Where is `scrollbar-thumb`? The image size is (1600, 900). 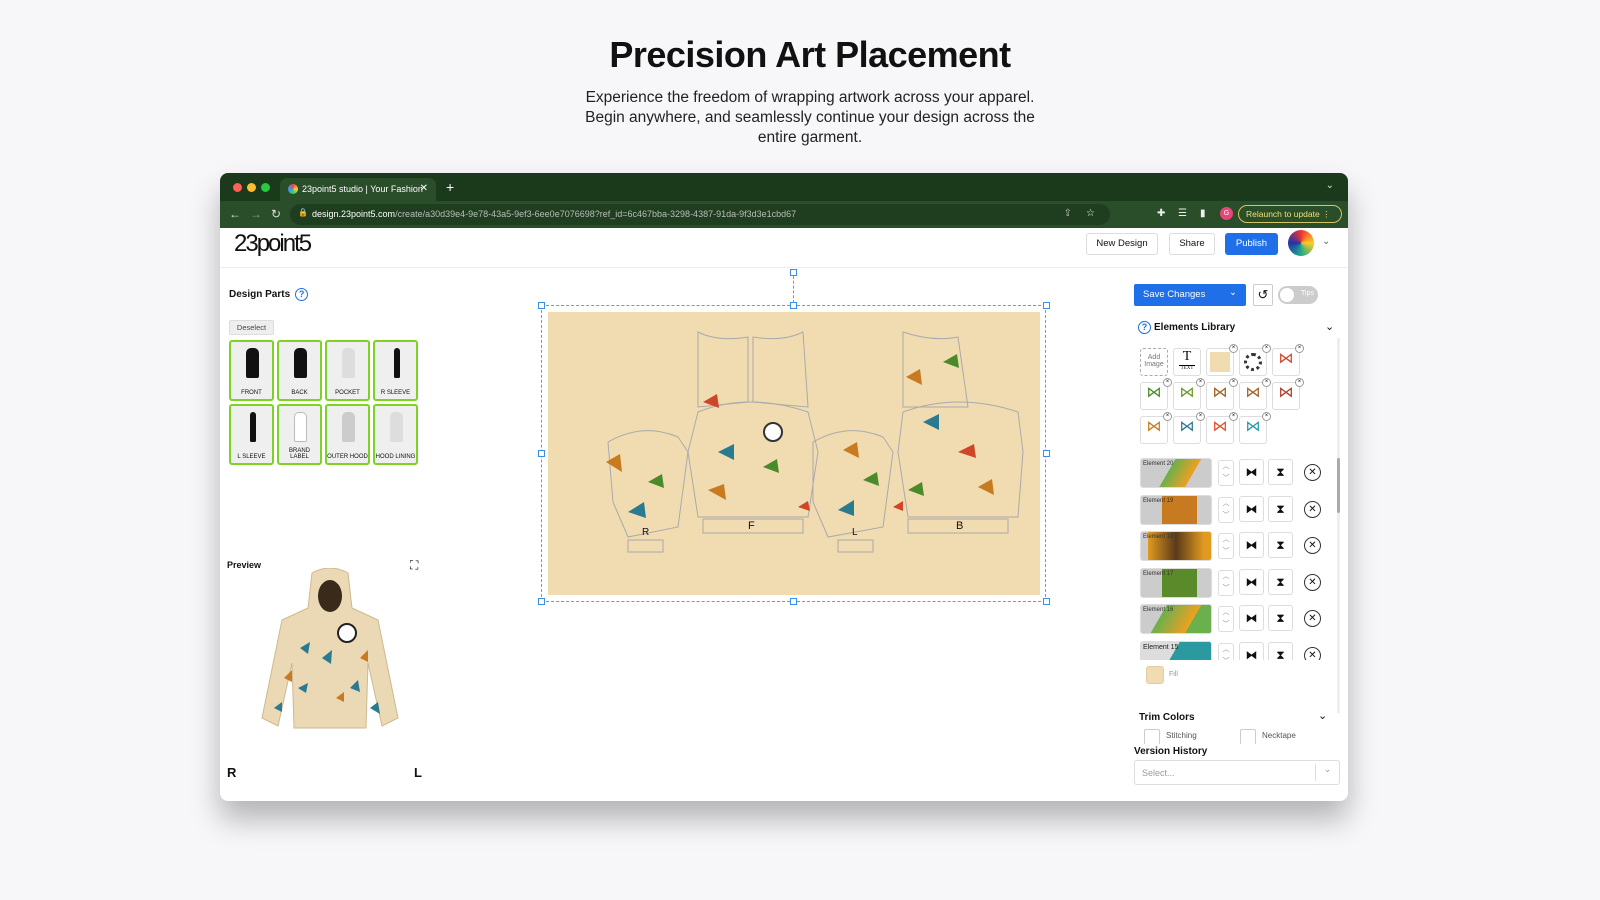
scrollbar-thumb is located at coordinates (1338, 485).